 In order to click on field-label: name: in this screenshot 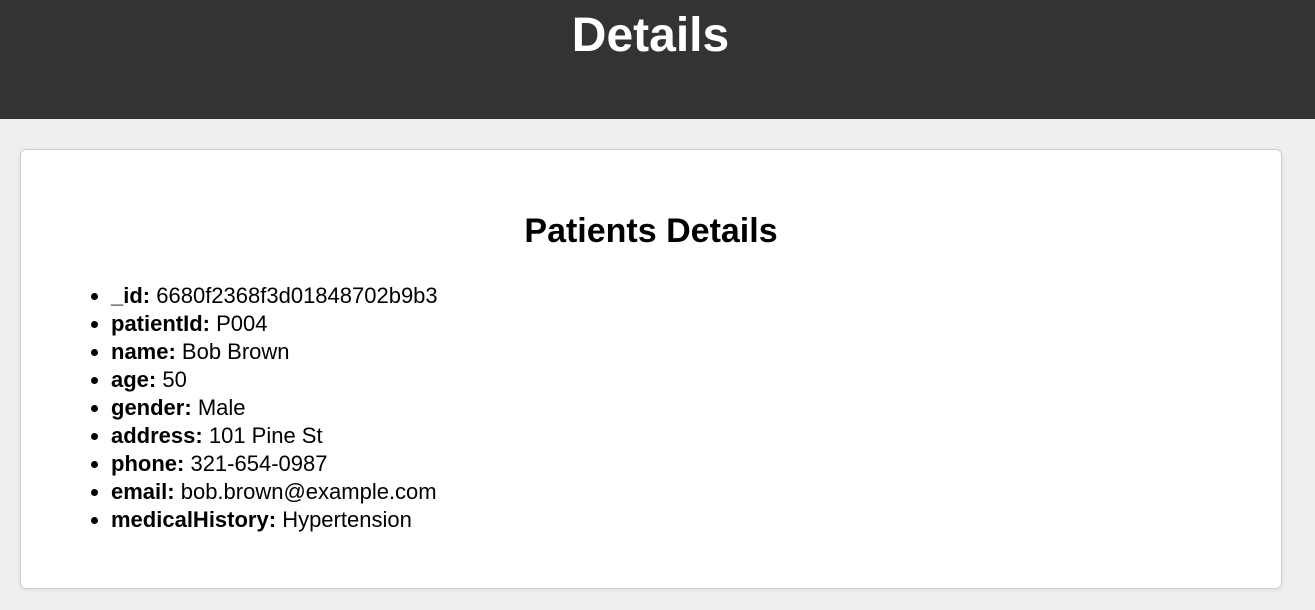, I will do `click(143, 351)`.